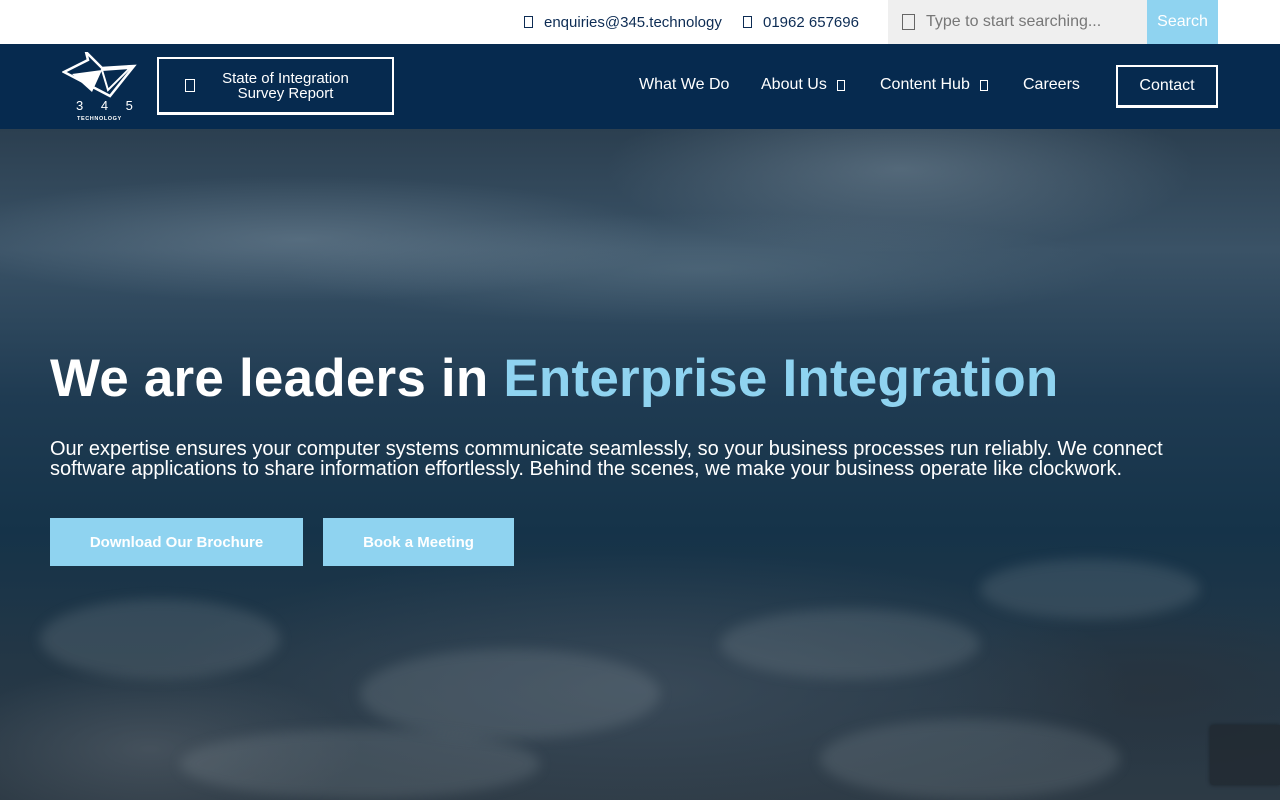 The height and width of the screenshot is (800, 1280). What do you see at coordinates (277, 378) in the screenshot?
I see `hero-title-text: We are leaders in` at bounding box center [277, 378].